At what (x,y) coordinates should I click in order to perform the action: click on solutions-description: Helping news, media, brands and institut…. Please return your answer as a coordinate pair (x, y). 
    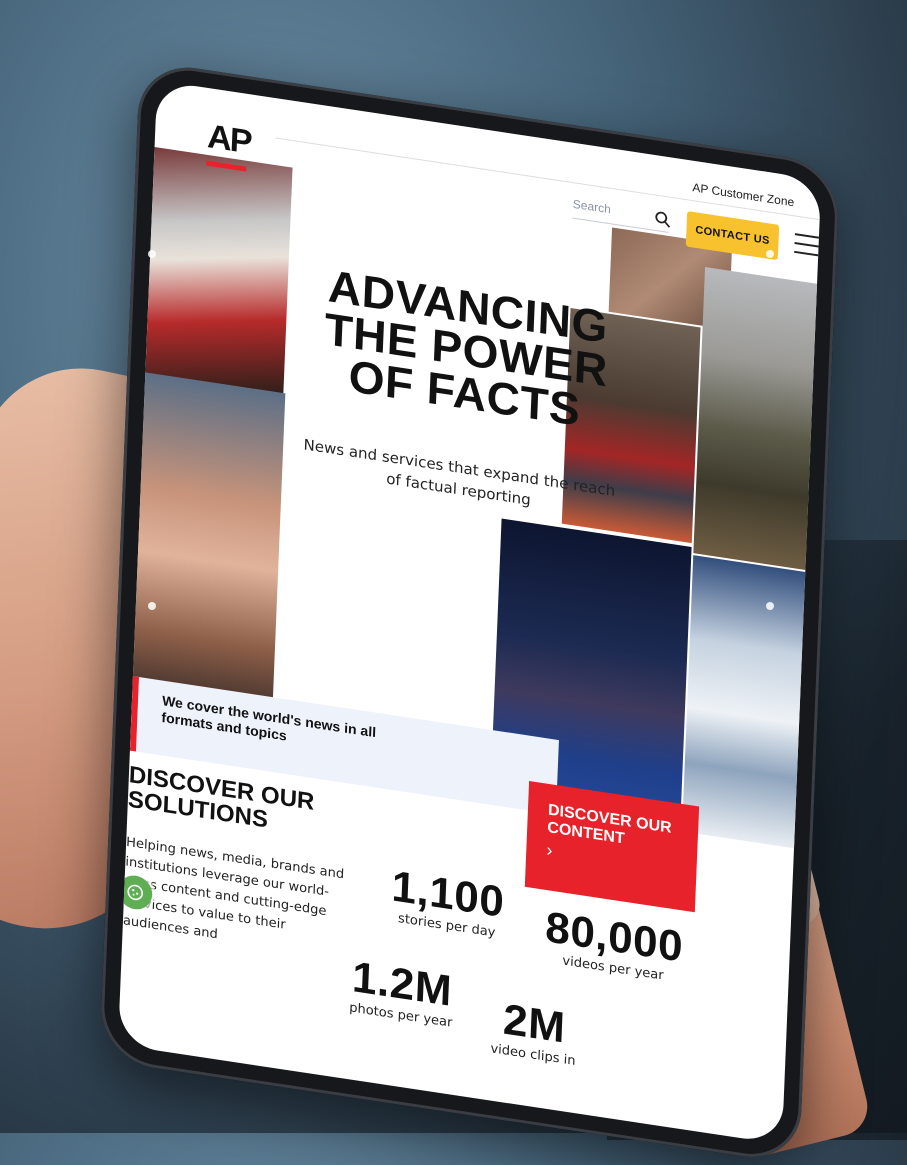
    Looking at the image, I should click on (233, 888).